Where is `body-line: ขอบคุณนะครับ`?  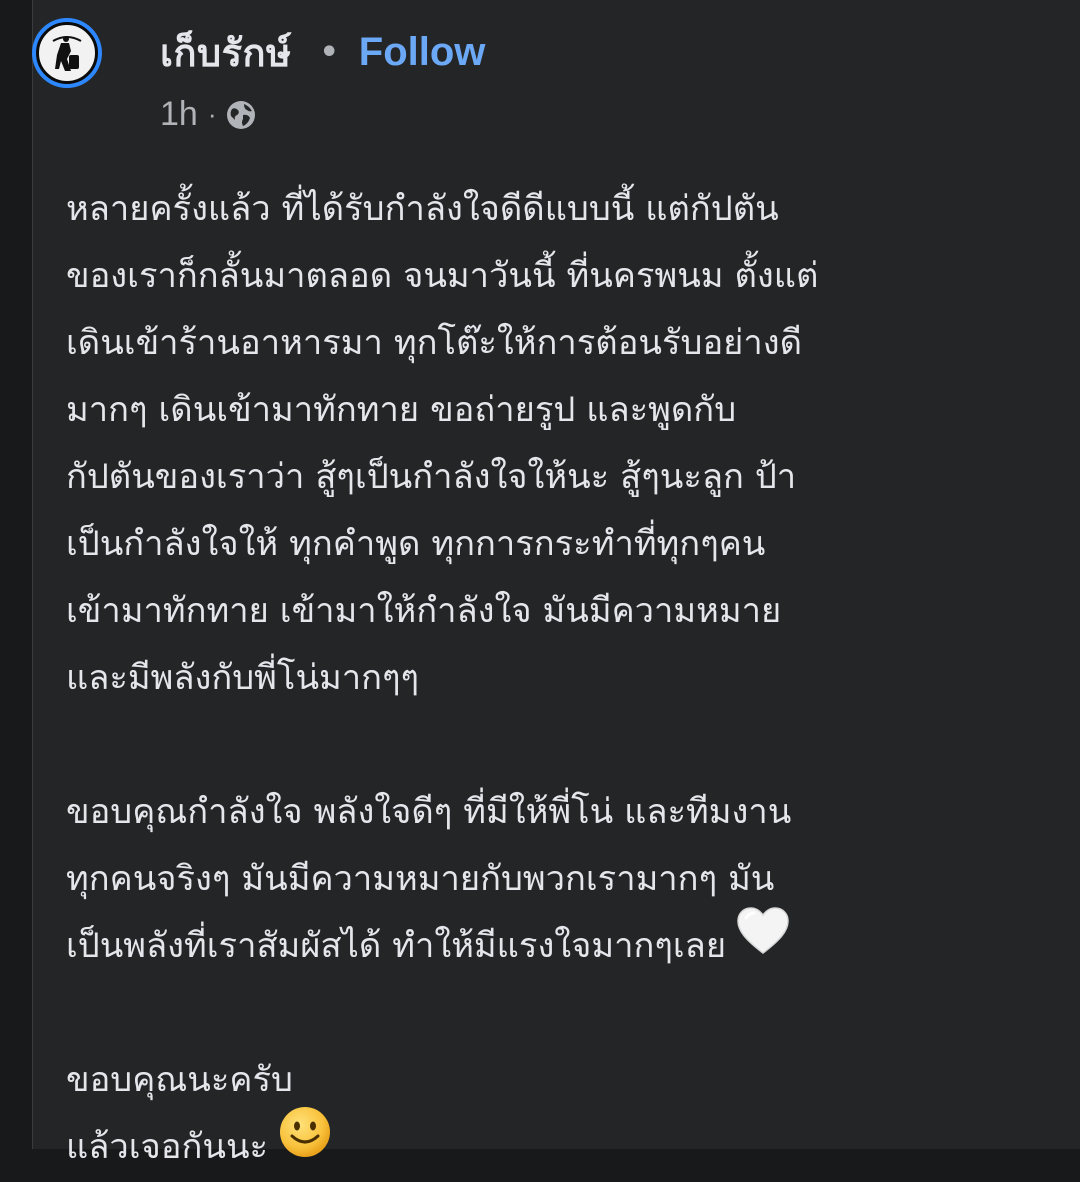
body-line: ขอบคุณนะครับ is located at coordinates (179, 1080).